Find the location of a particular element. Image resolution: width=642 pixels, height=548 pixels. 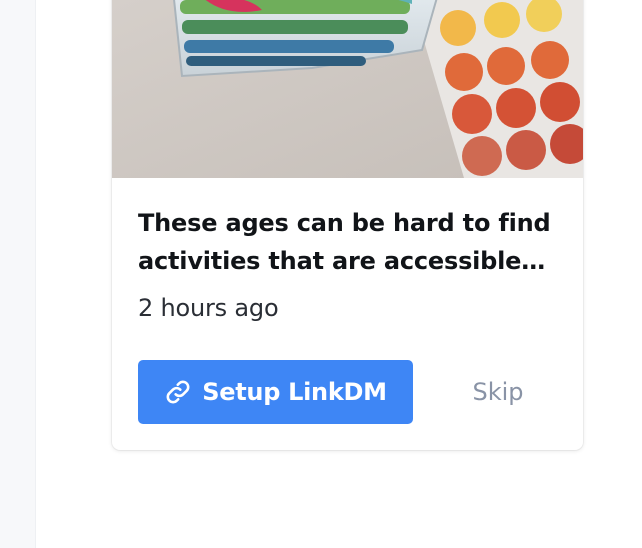

link-icon is located at coordinates (178, 392).